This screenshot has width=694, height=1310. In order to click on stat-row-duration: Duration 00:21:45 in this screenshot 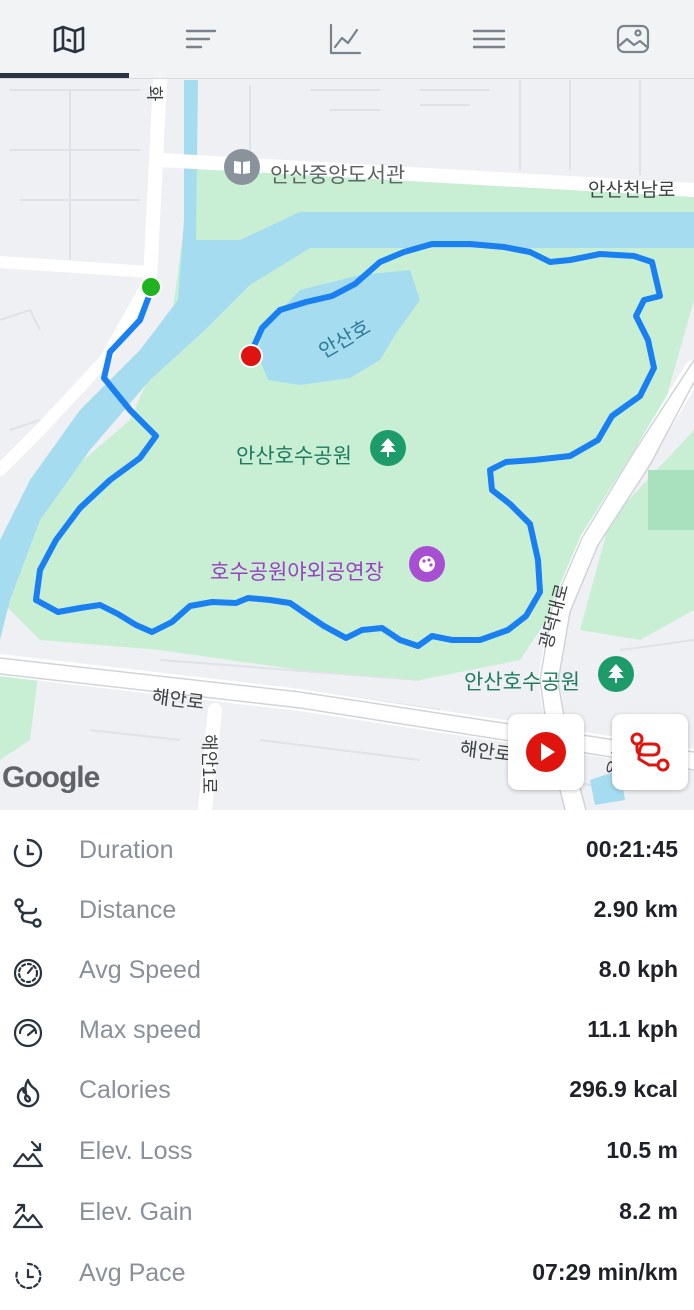, I will do `click(347, 852)`.